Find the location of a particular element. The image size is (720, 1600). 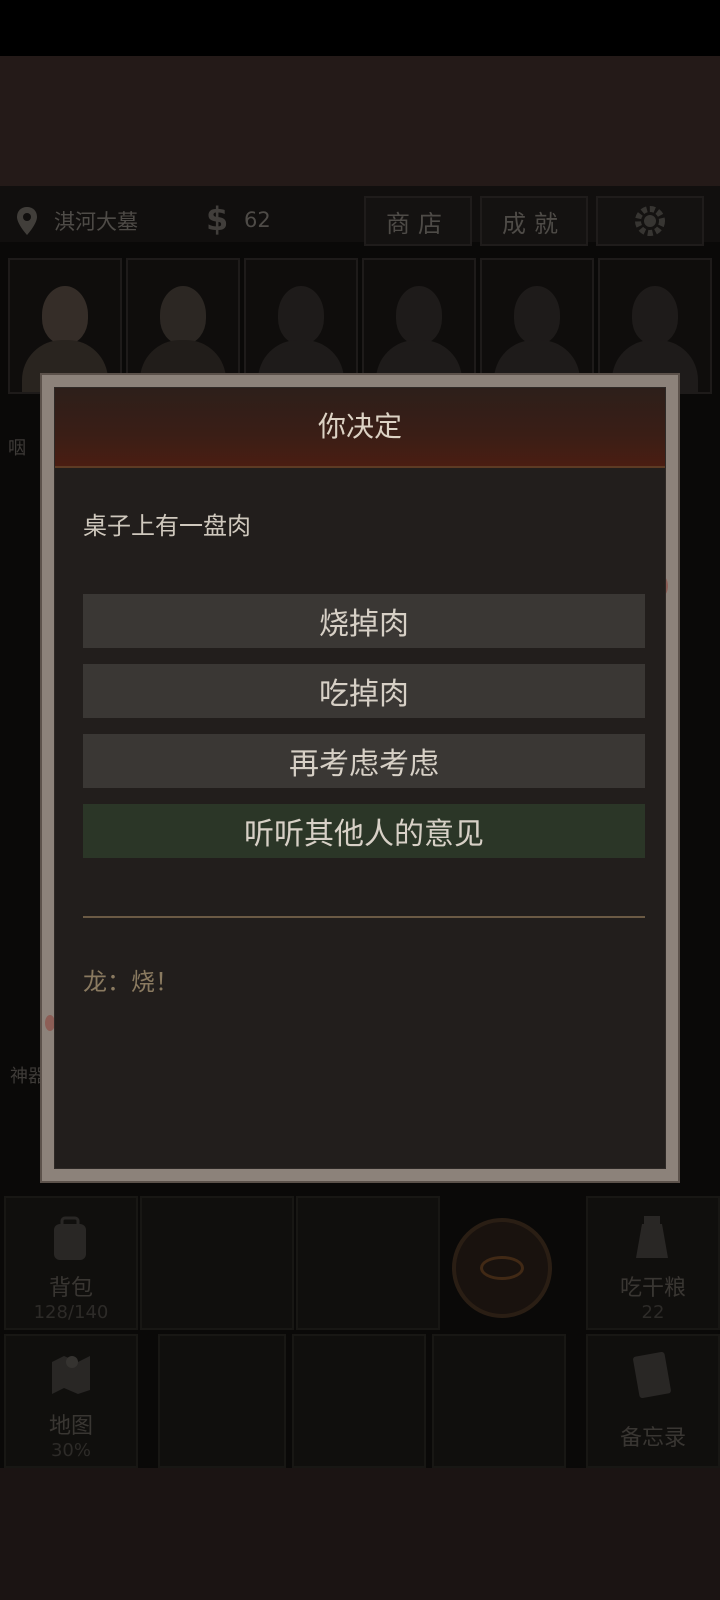

bottom-letterbox is located at coordinates (360, 1534).